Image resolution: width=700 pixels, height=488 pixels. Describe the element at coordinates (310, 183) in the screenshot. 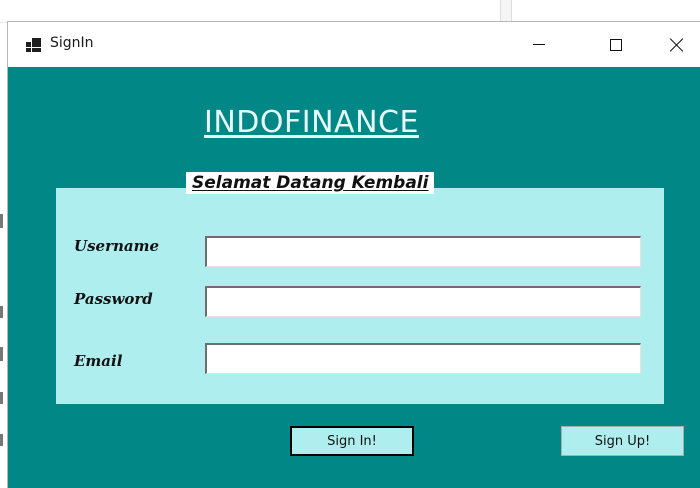

I see `welcome-label: Selamat Datang Kembali` at that location.